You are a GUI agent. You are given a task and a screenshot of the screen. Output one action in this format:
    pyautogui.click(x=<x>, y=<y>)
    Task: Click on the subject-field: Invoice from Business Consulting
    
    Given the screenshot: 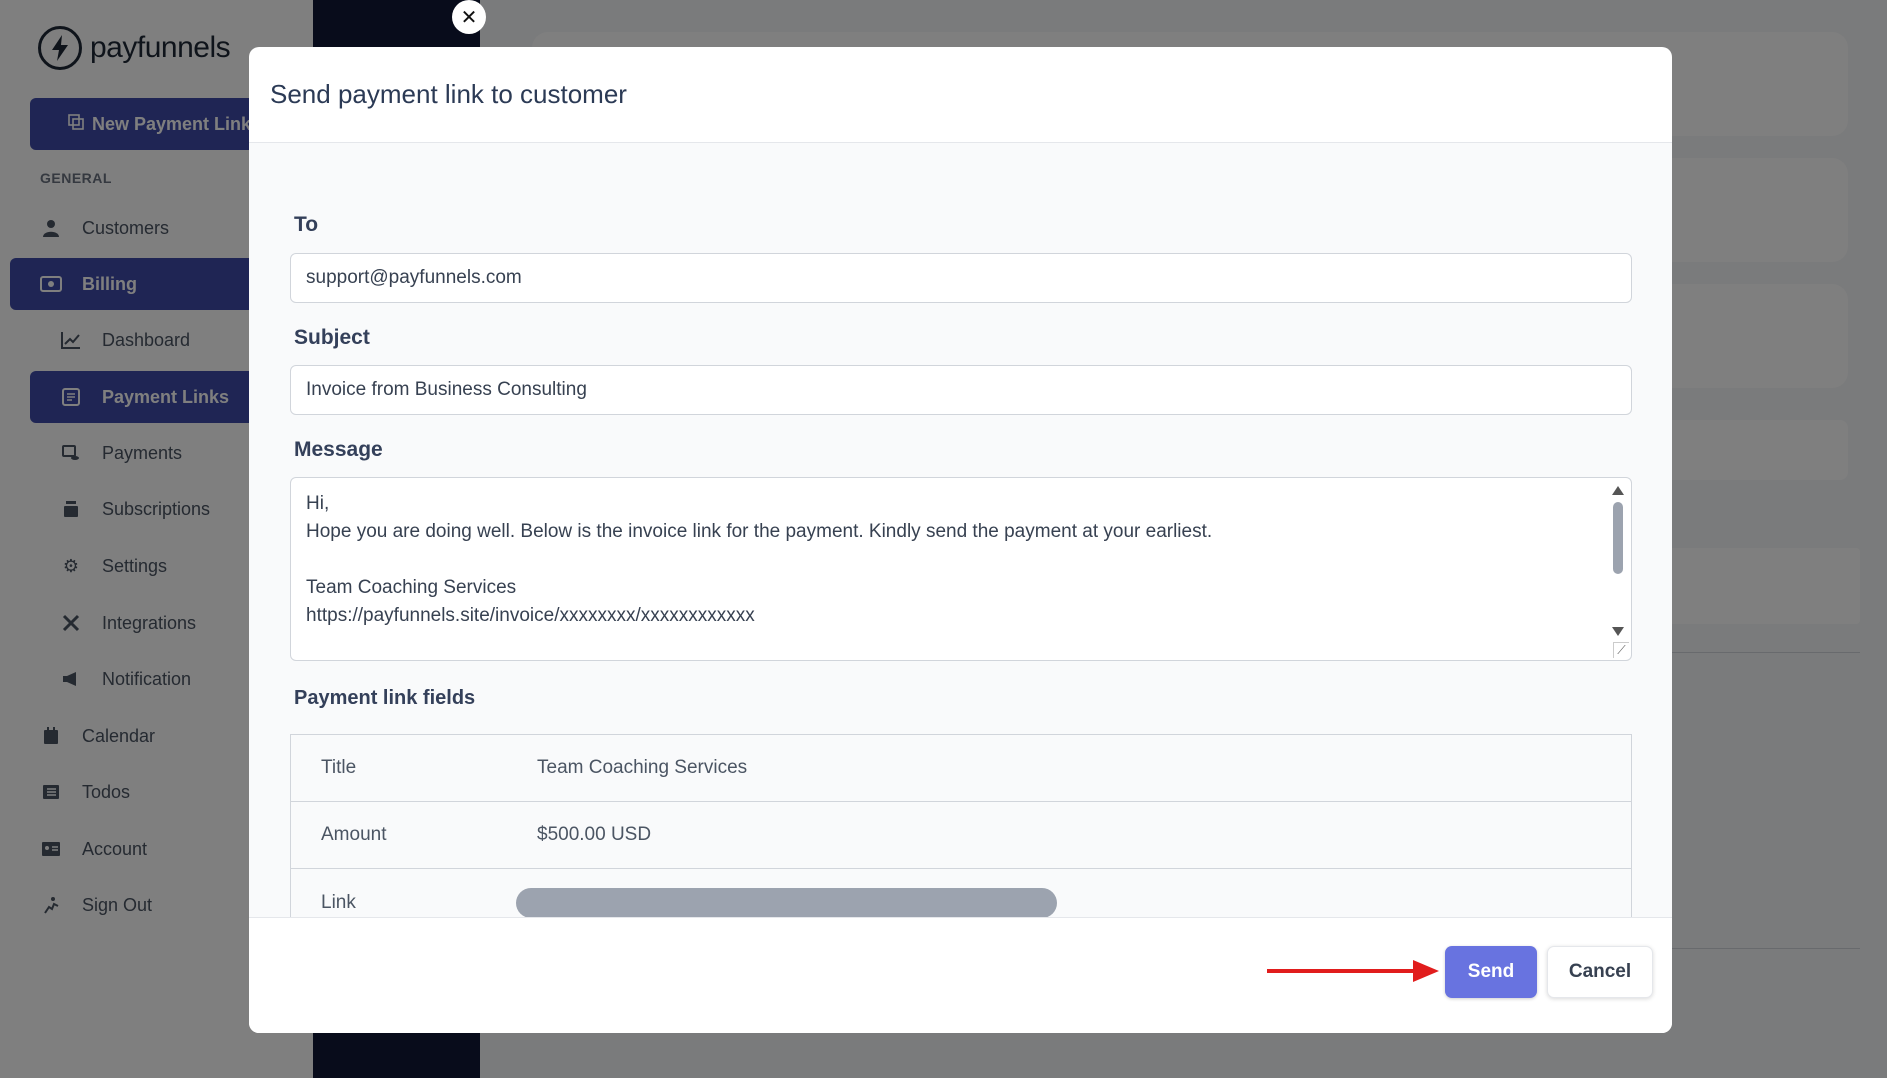 What is the action you would take?
    pyautogui.click(x=961, y=390)
    